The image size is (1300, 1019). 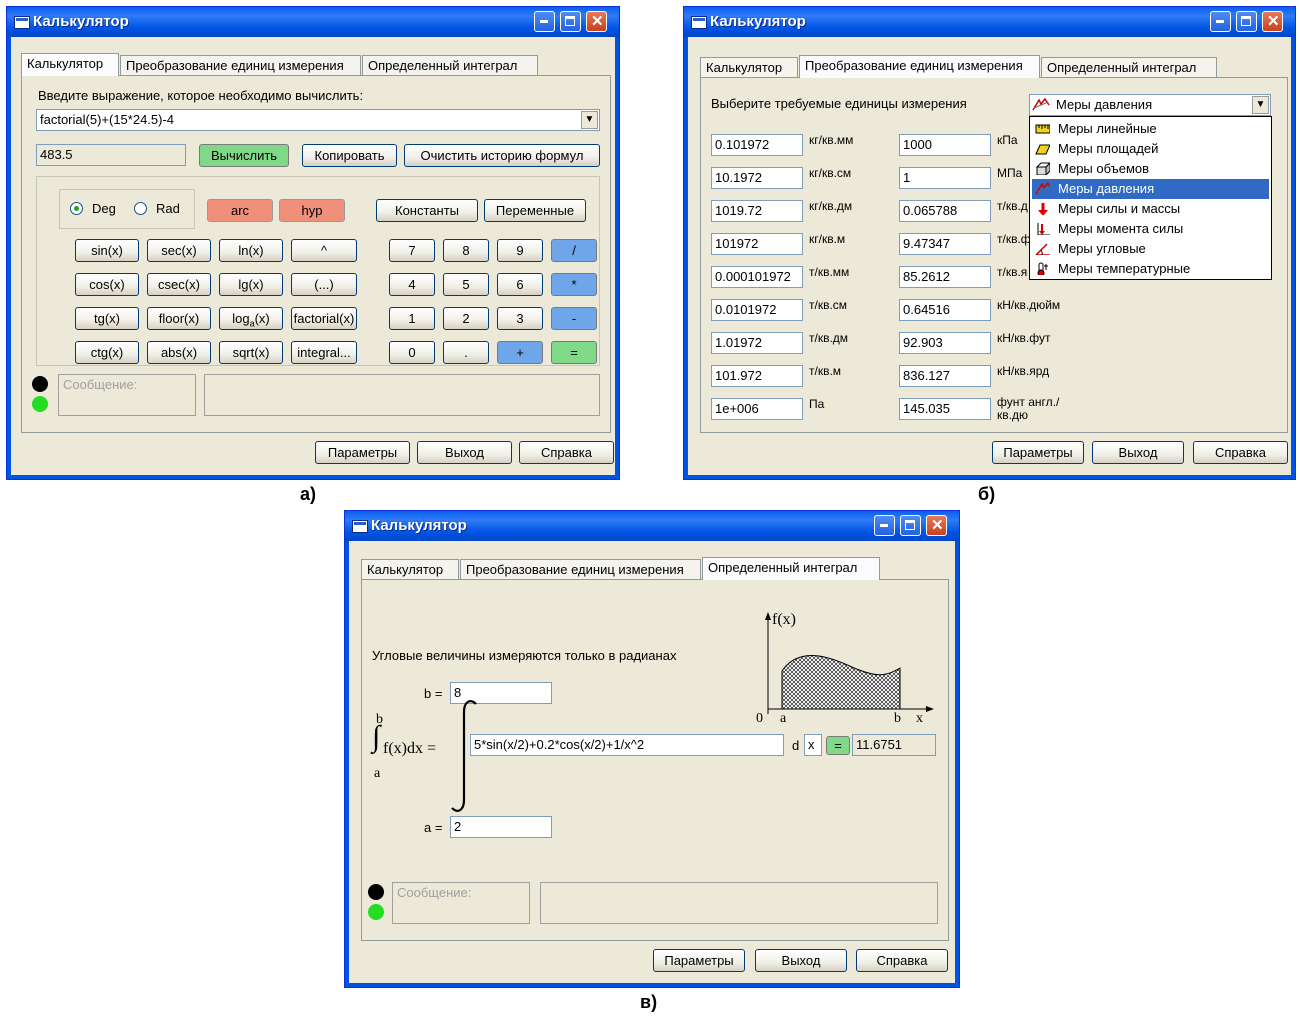 I want to click on left-value-input: 0.000101972, so click(x=757, y=277).